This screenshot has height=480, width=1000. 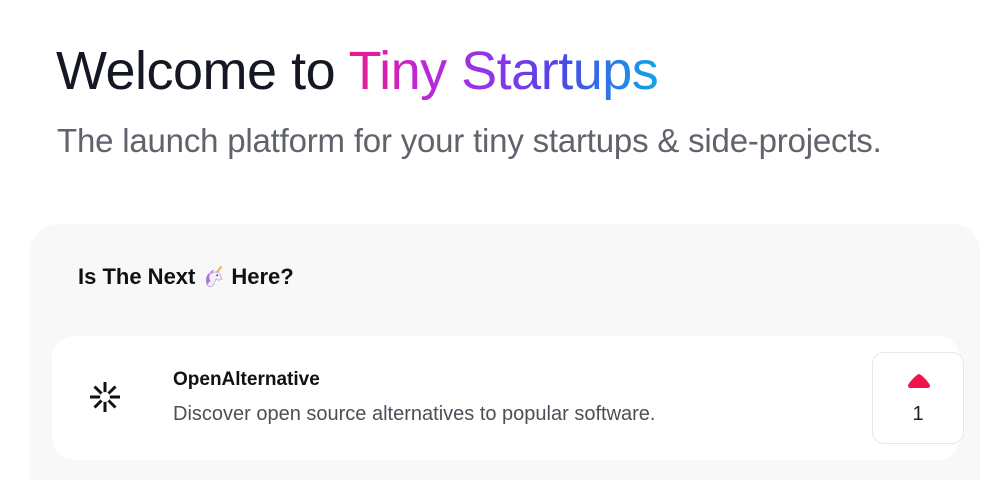 I want to click on asterisk-logo-icon, so click(x=105, y=397).